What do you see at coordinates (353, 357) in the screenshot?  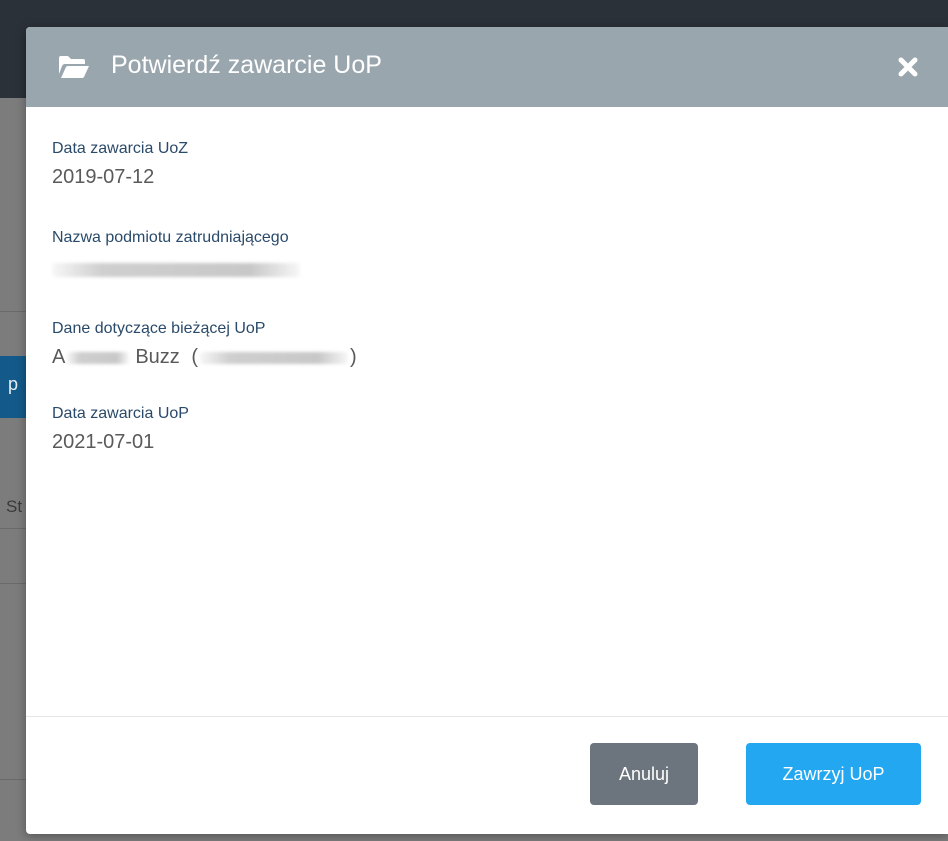 I see `paren-close: )` at bounding box center [353, 357].